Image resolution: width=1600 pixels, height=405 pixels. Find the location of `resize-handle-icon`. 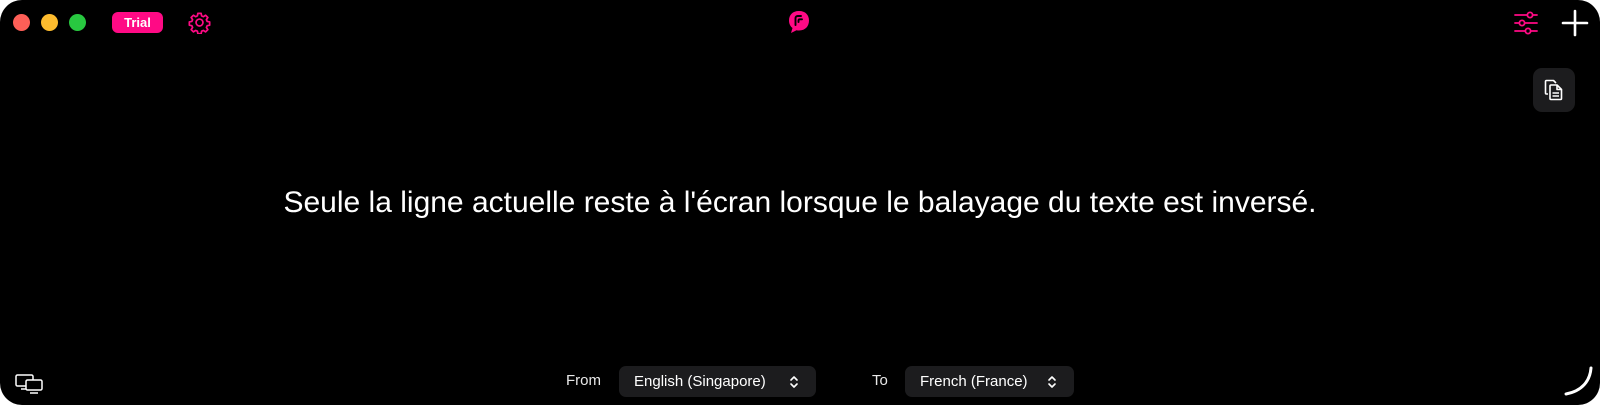

resize-handle-icon is located at coordinates (1578, 381).